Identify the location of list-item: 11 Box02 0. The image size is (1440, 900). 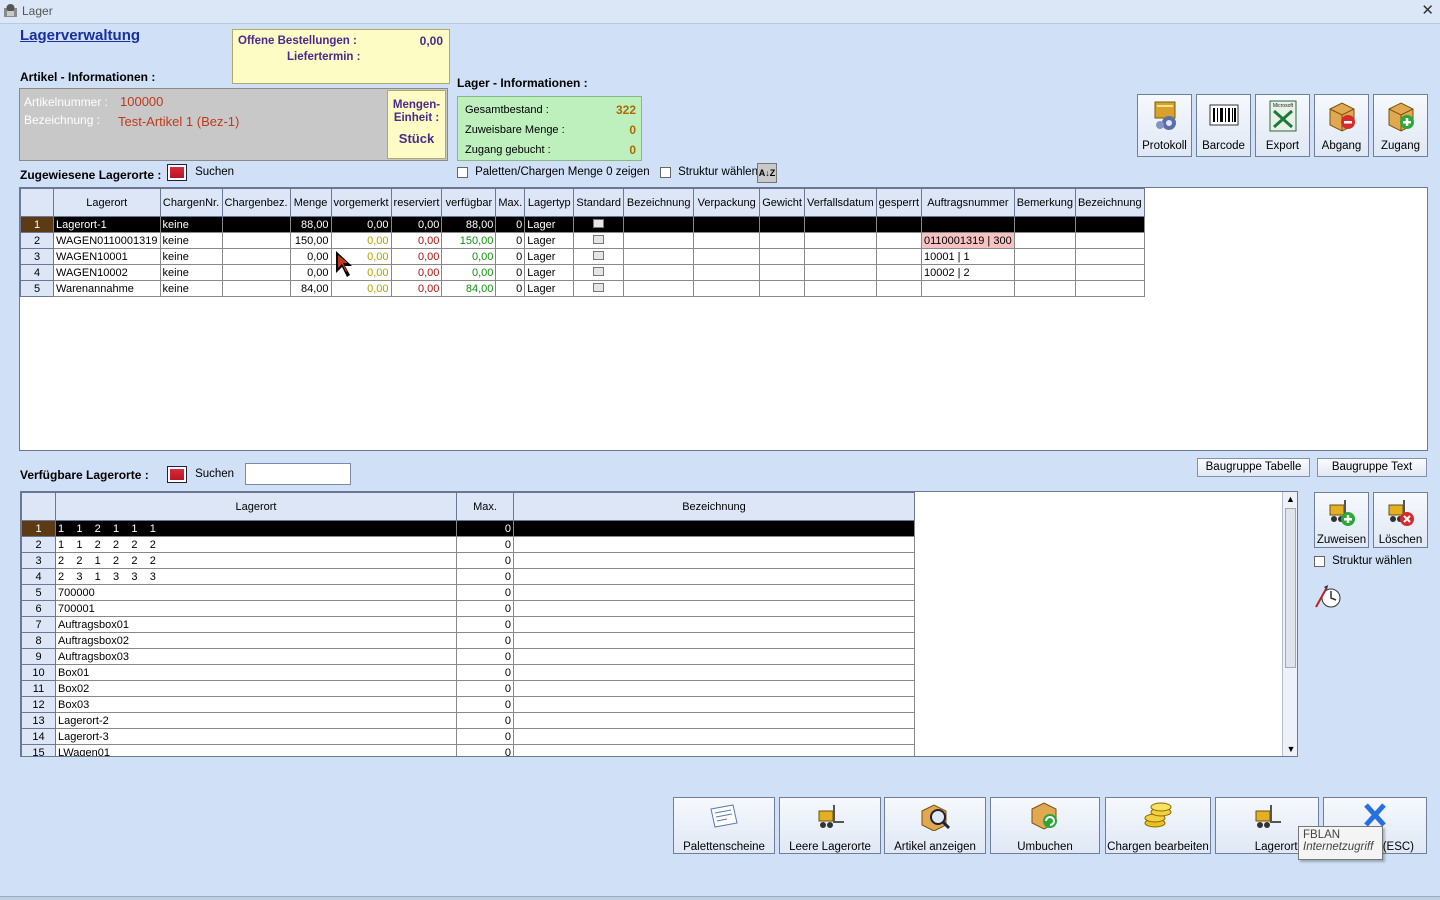
(468, 688).